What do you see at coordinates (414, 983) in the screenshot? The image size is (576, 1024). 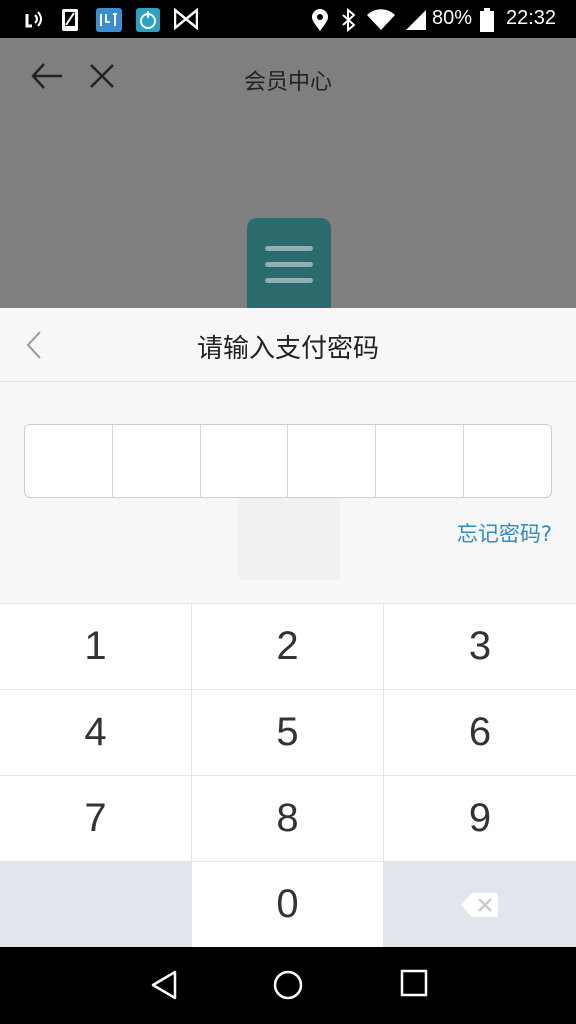 I see `recents-square-icon` at bounding box center [414, 983].